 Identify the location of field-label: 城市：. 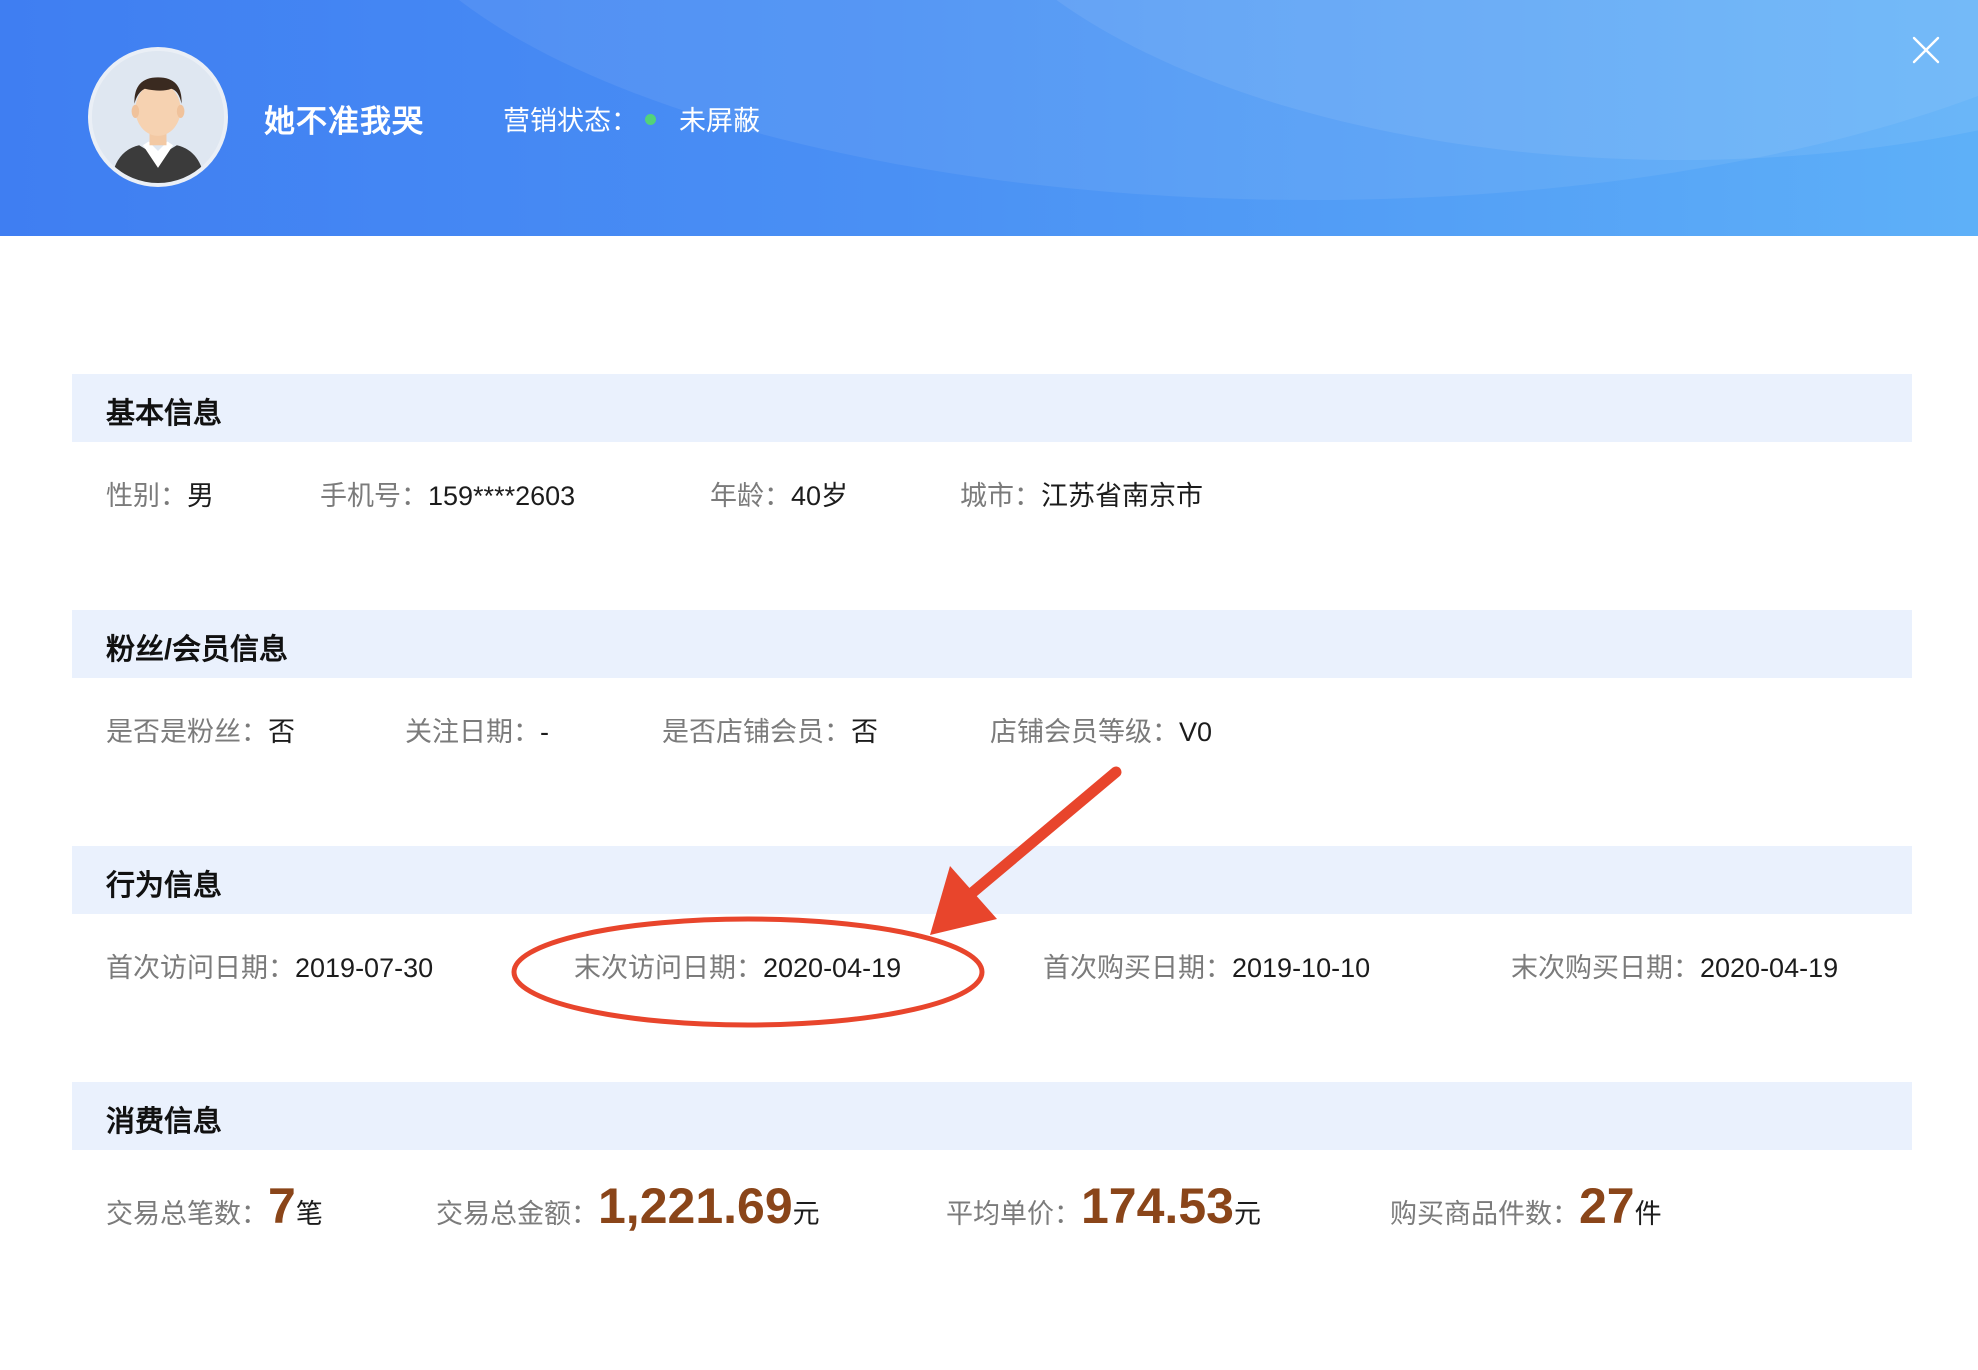
(1000, 496).